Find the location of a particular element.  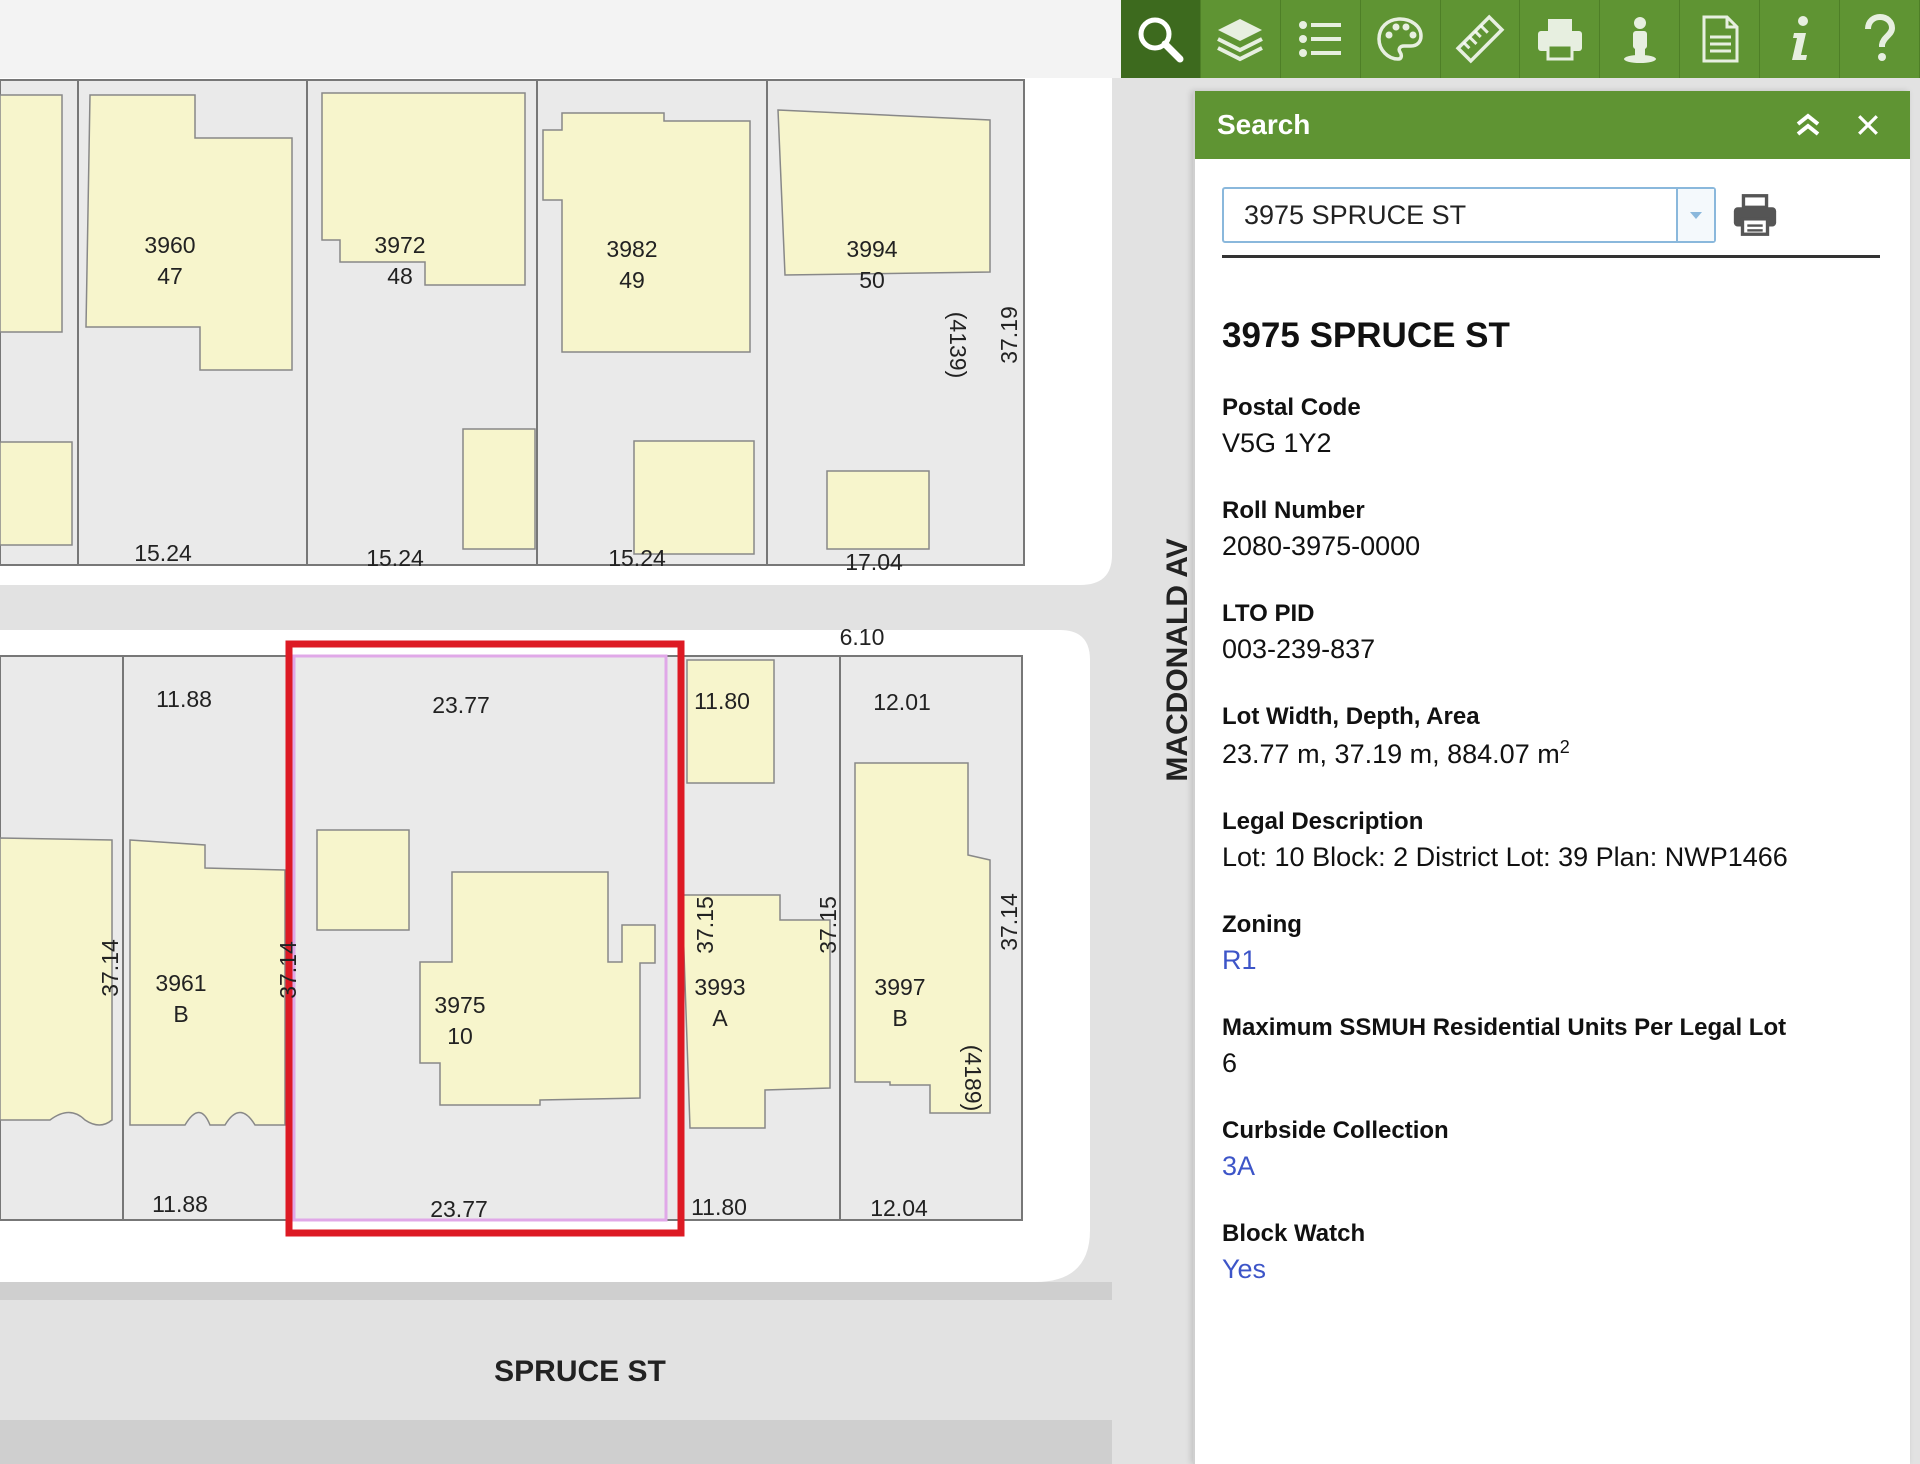

map-dimension: 11.80 is located at coordinates (719, 1207).